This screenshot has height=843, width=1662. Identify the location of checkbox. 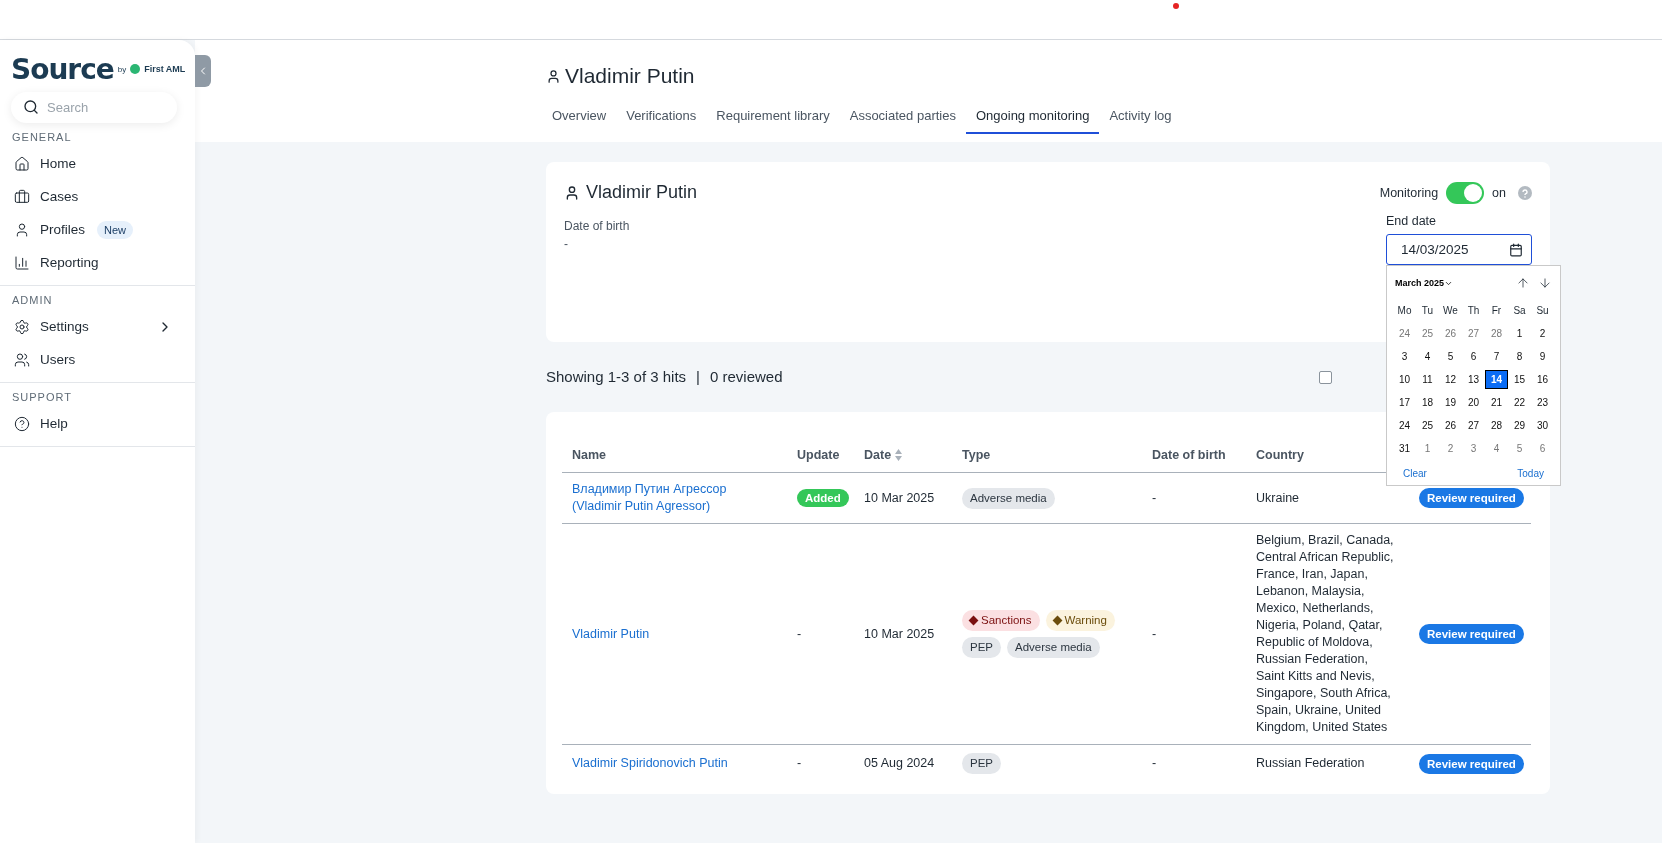
(1325, 377).